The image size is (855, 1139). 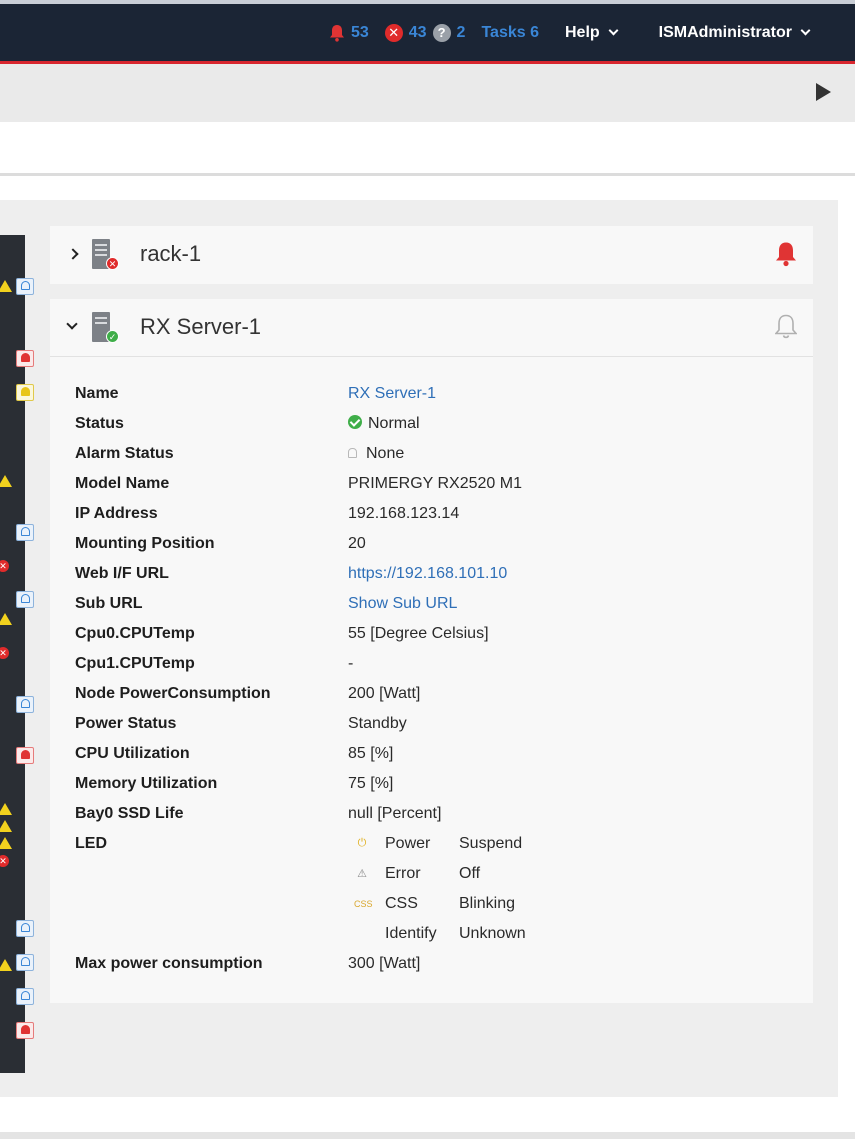 What do you see at coordinates (445, 397) in the screenshot?
I see `property-row: Name RX Server-1` at bounding box center [445, 397].